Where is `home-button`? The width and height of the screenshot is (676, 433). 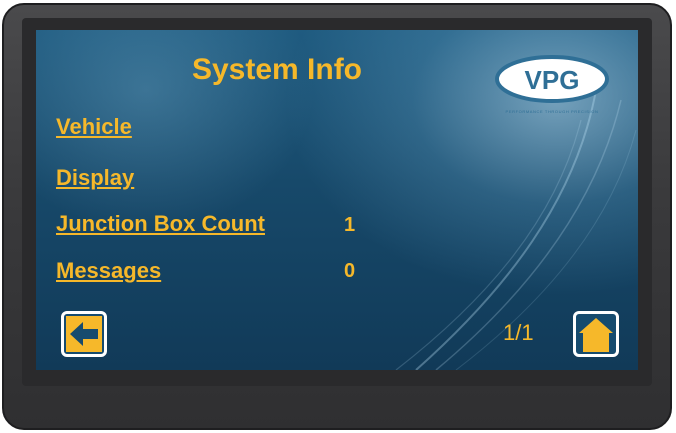
home-button is located at coordinates (596, 334).